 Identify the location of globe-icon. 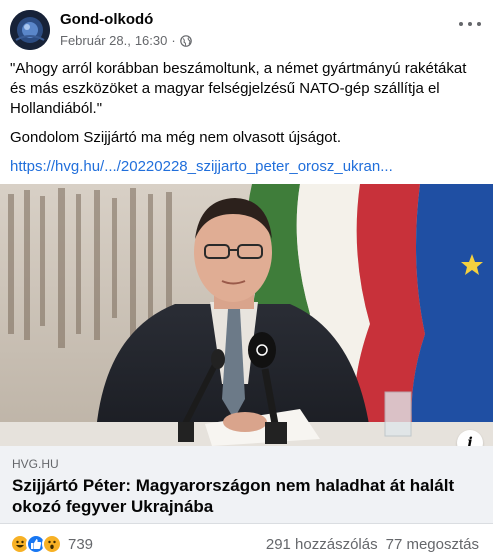
(185, 40).